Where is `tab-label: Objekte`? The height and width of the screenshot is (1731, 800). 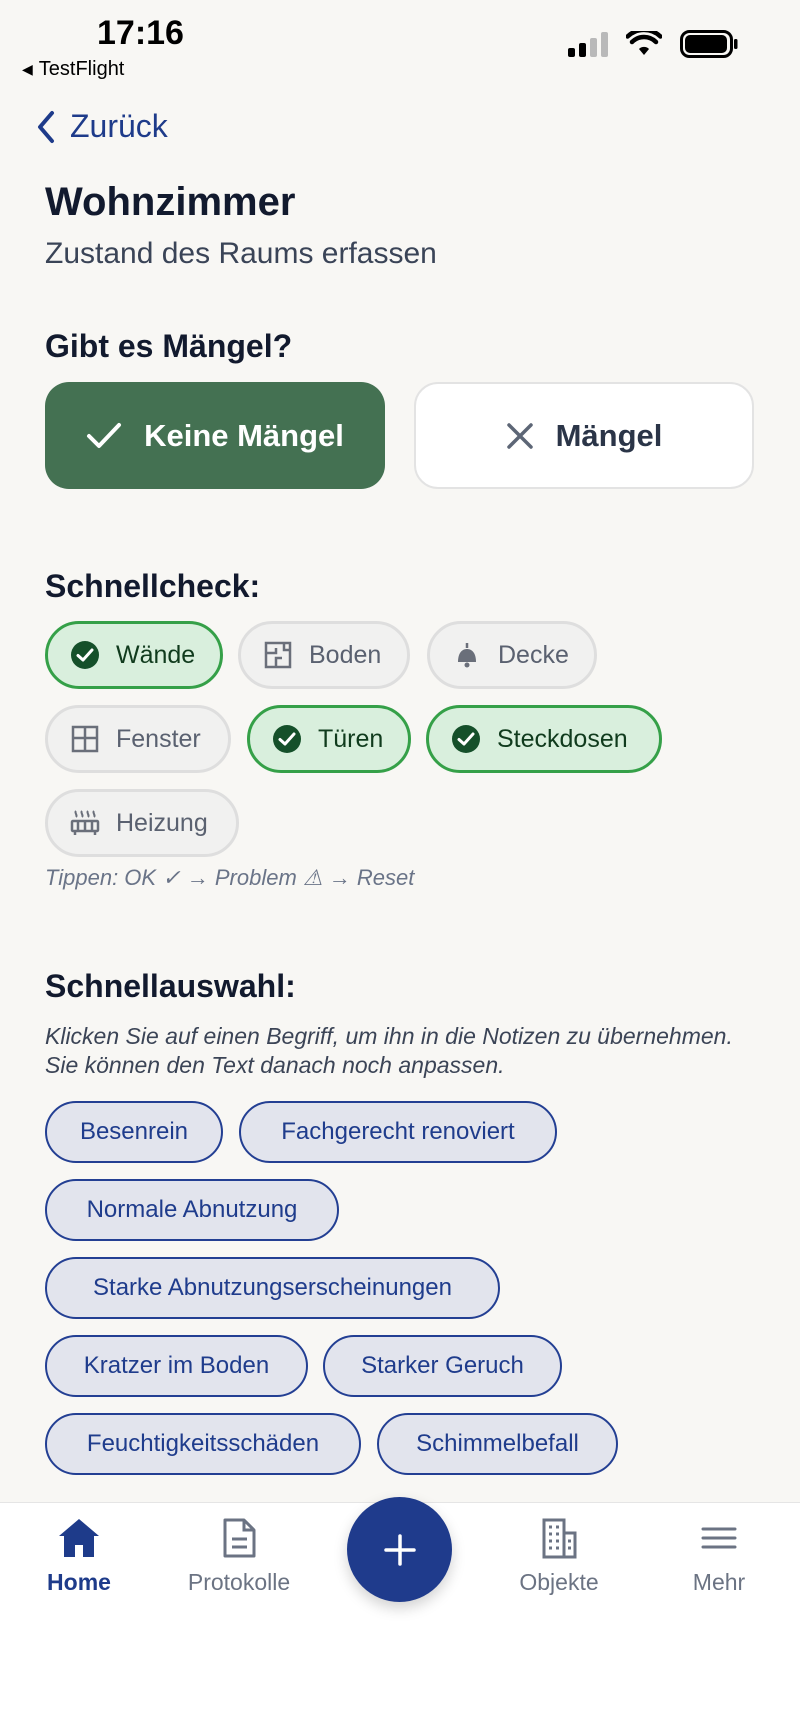 tab-label: Objekte is located at coordinates (559, 1582).